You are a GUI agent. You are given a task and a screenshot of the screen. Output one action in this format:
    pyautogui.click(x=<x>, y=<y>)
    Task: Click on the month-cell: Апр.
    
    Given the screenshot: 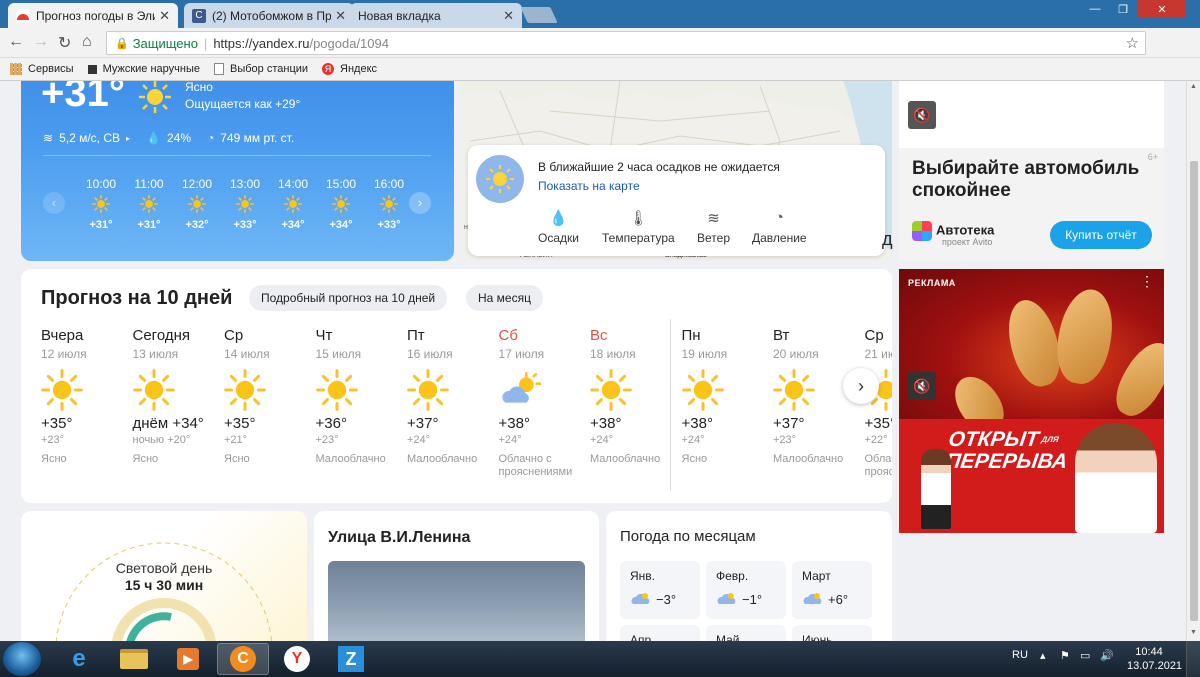 What is the action you would take?
    pyautogui.click(x=660, y=633)
    